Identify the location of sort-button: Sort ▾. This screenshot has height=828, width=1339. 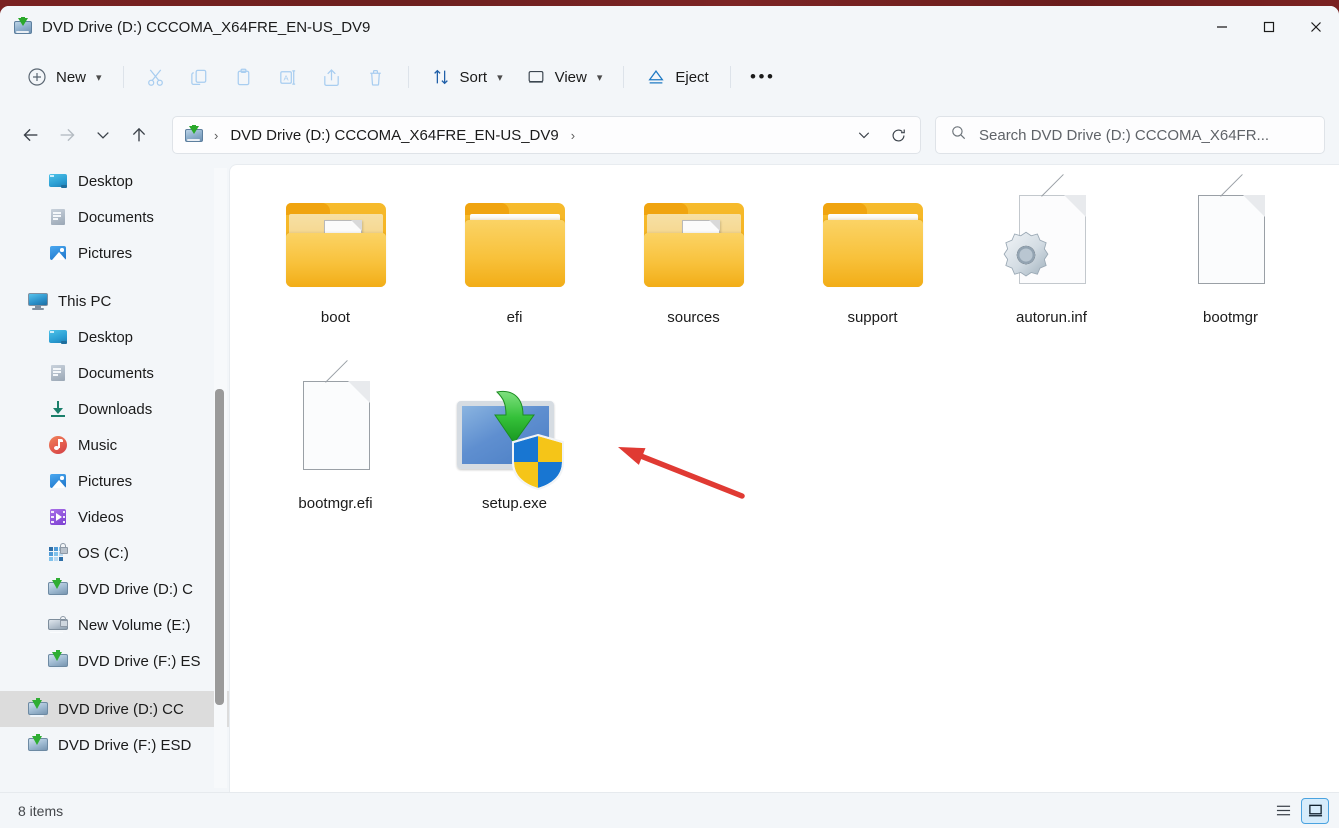
(466, 77).